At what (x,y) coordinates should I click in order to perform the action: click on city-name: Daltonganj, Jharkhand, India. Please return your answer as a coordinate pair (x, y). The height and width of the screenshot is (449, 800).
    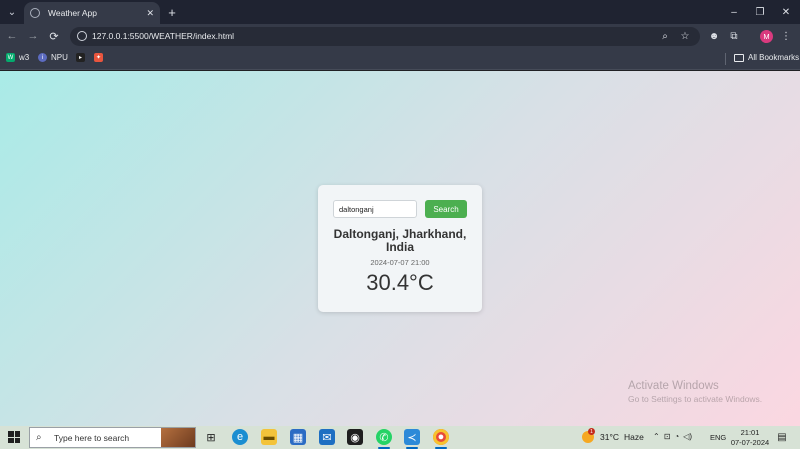
    Looking at the image, I should click on (400, 240).